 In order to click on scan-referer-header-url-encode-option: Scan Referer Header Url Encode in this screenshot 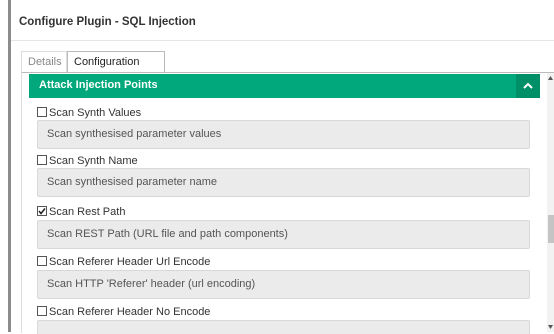, I will do `click(123, 262)`.